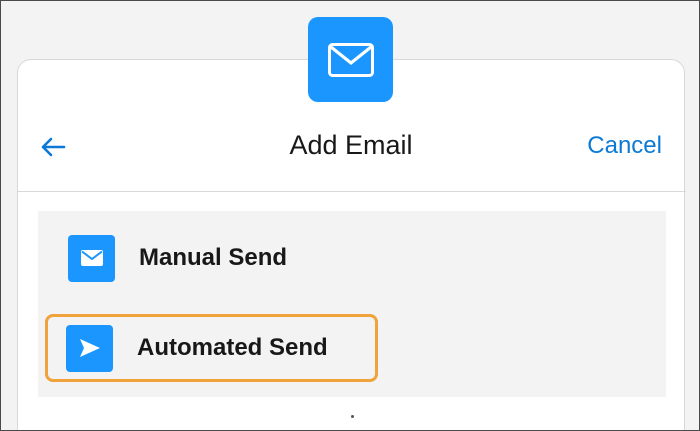  Describe the element at coordinates (89, 348) in the screenshot. I see `send-icon` at that location.